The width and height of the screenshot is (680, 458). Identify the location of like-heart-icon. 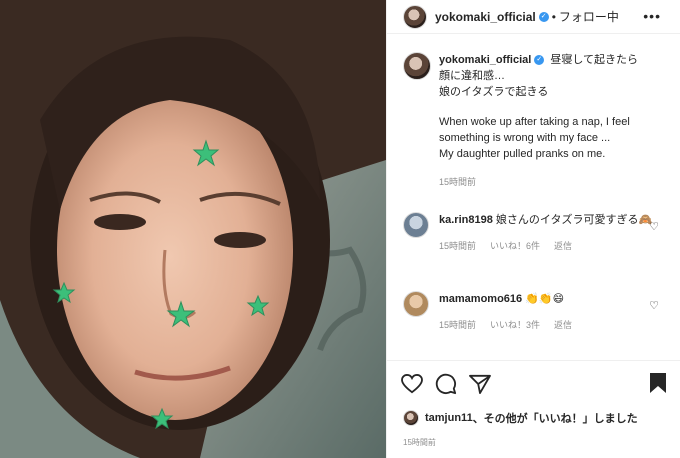
(412, 384).